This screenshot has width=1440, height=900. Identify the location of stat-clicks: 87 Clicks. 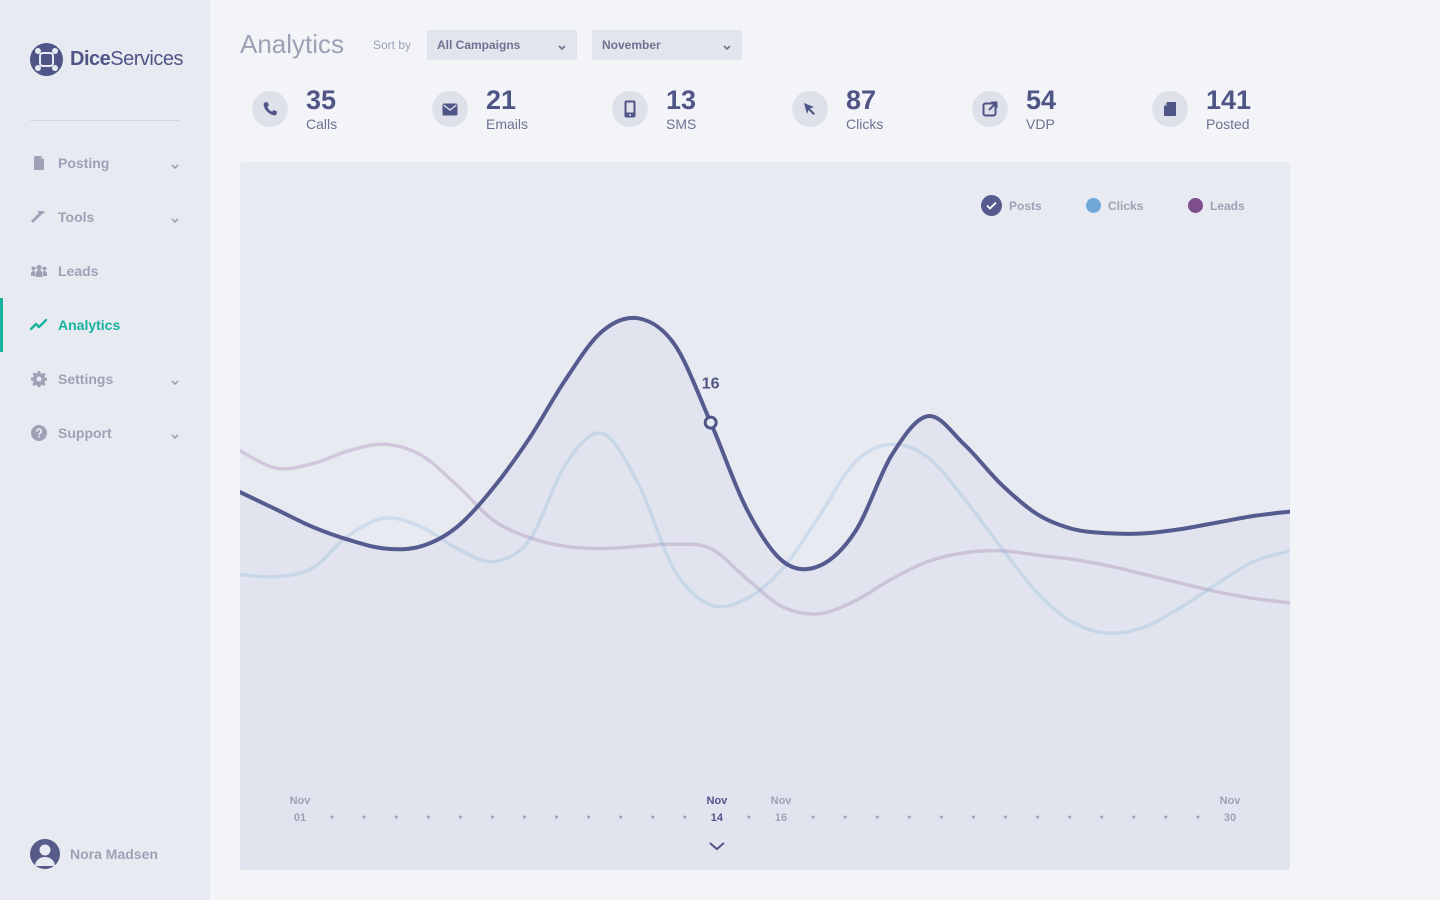
(837, 109).